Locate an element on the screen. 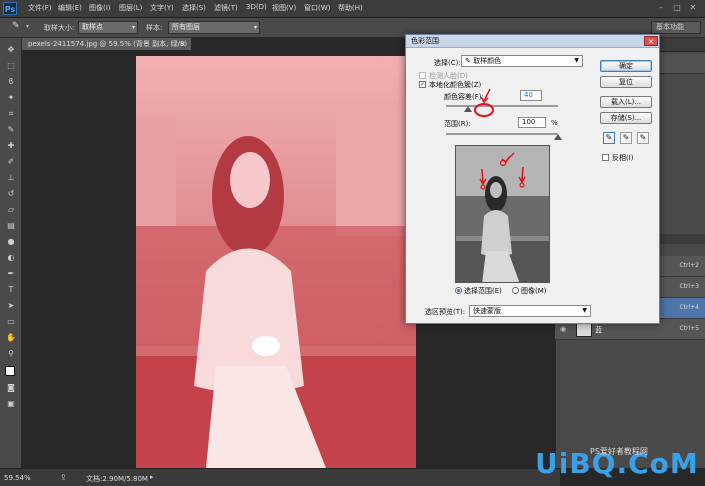 This screenshot has width=705, height=486. image-radio-label: 图像(M) is located at coordinates (534, 291).